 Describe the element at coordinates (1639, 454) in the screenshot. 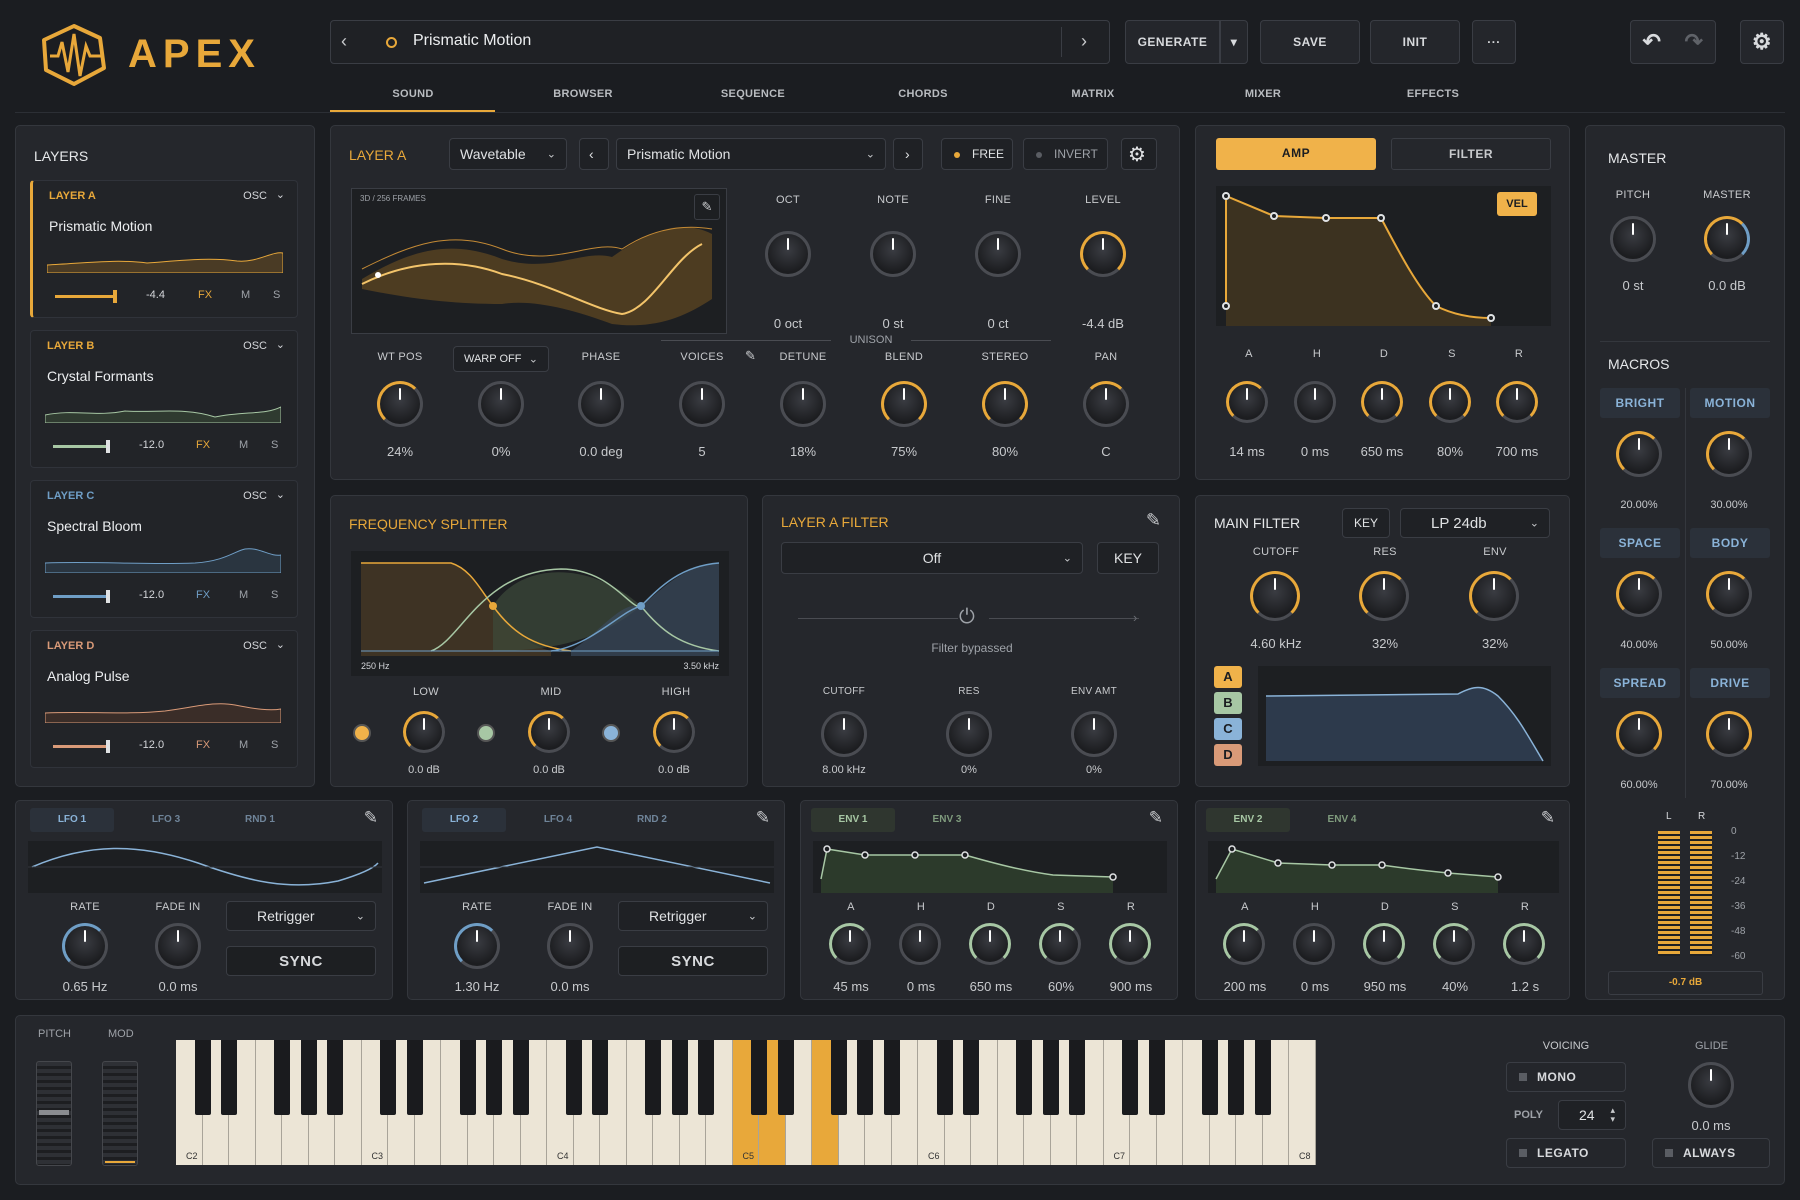

I see `macro-bright-knob` at that location.